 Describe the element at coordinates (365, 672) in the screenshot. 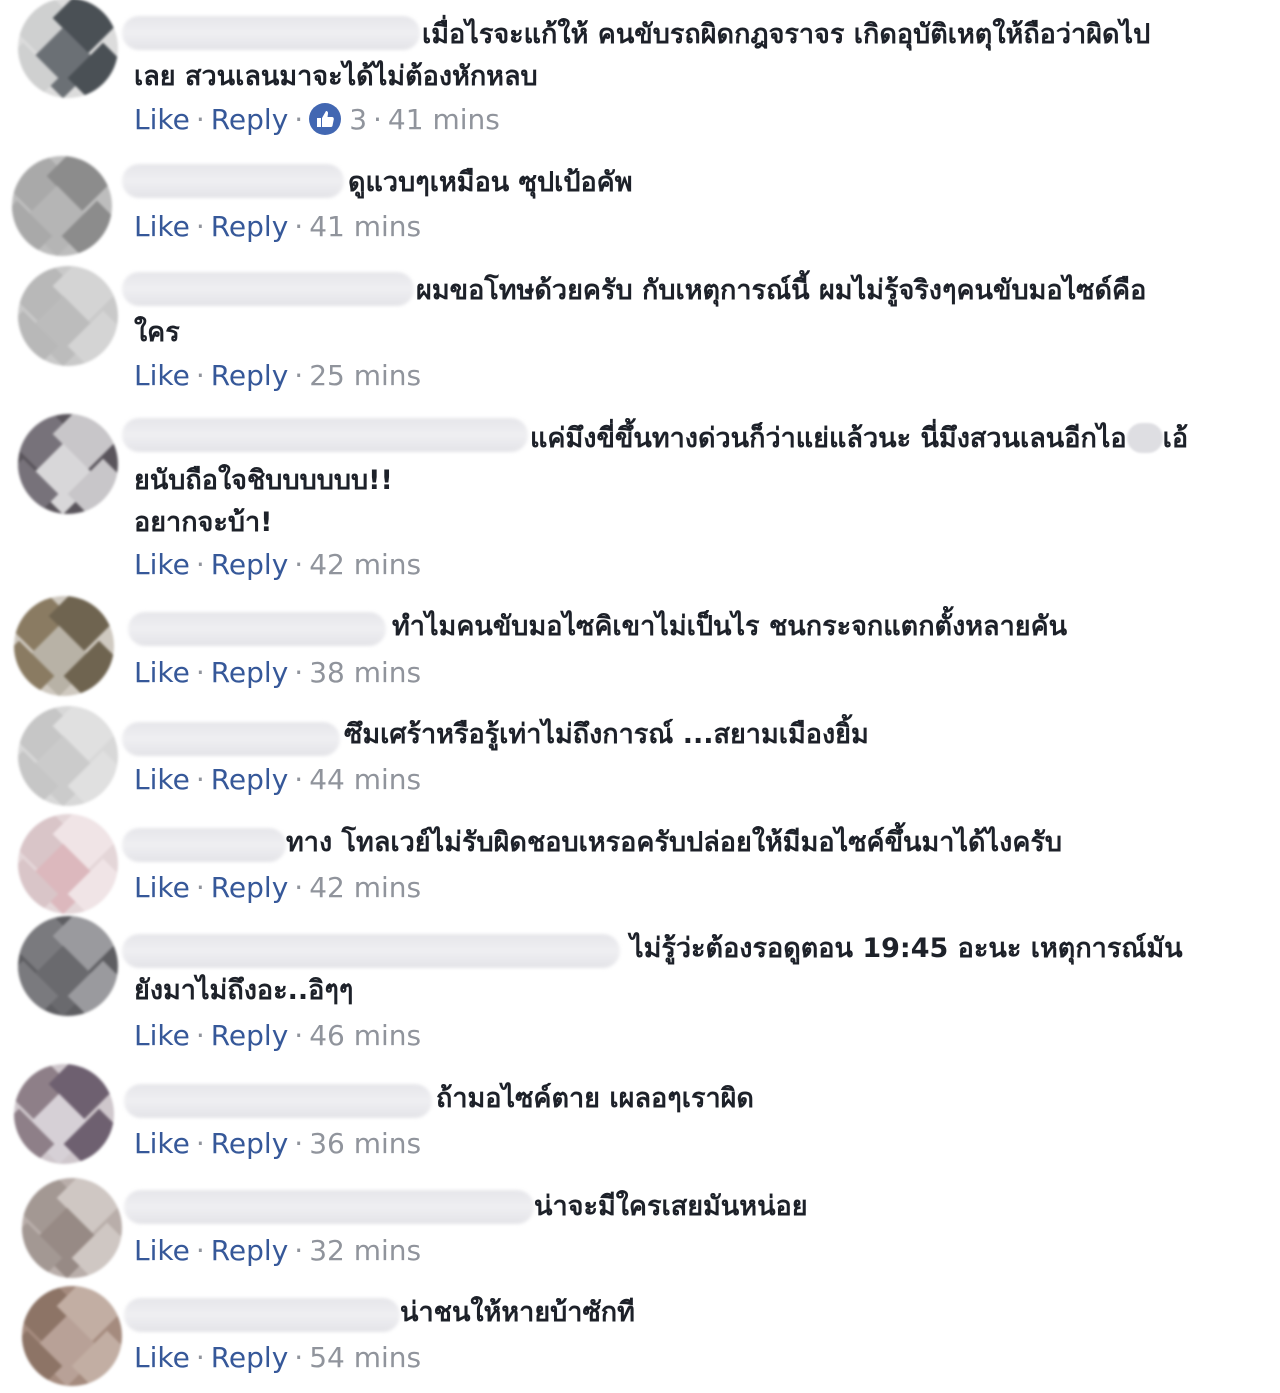

I see `timestamp: 38 mins` at that location.